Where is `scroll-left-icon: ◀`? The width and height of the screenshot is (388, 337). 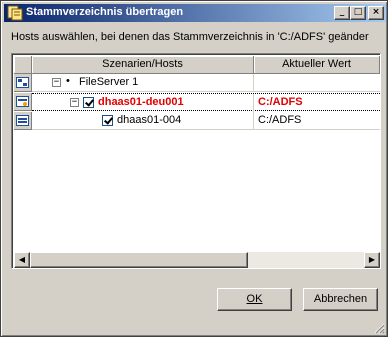
scroll-left-icon: ◀ is located at coordinates (22, 260).